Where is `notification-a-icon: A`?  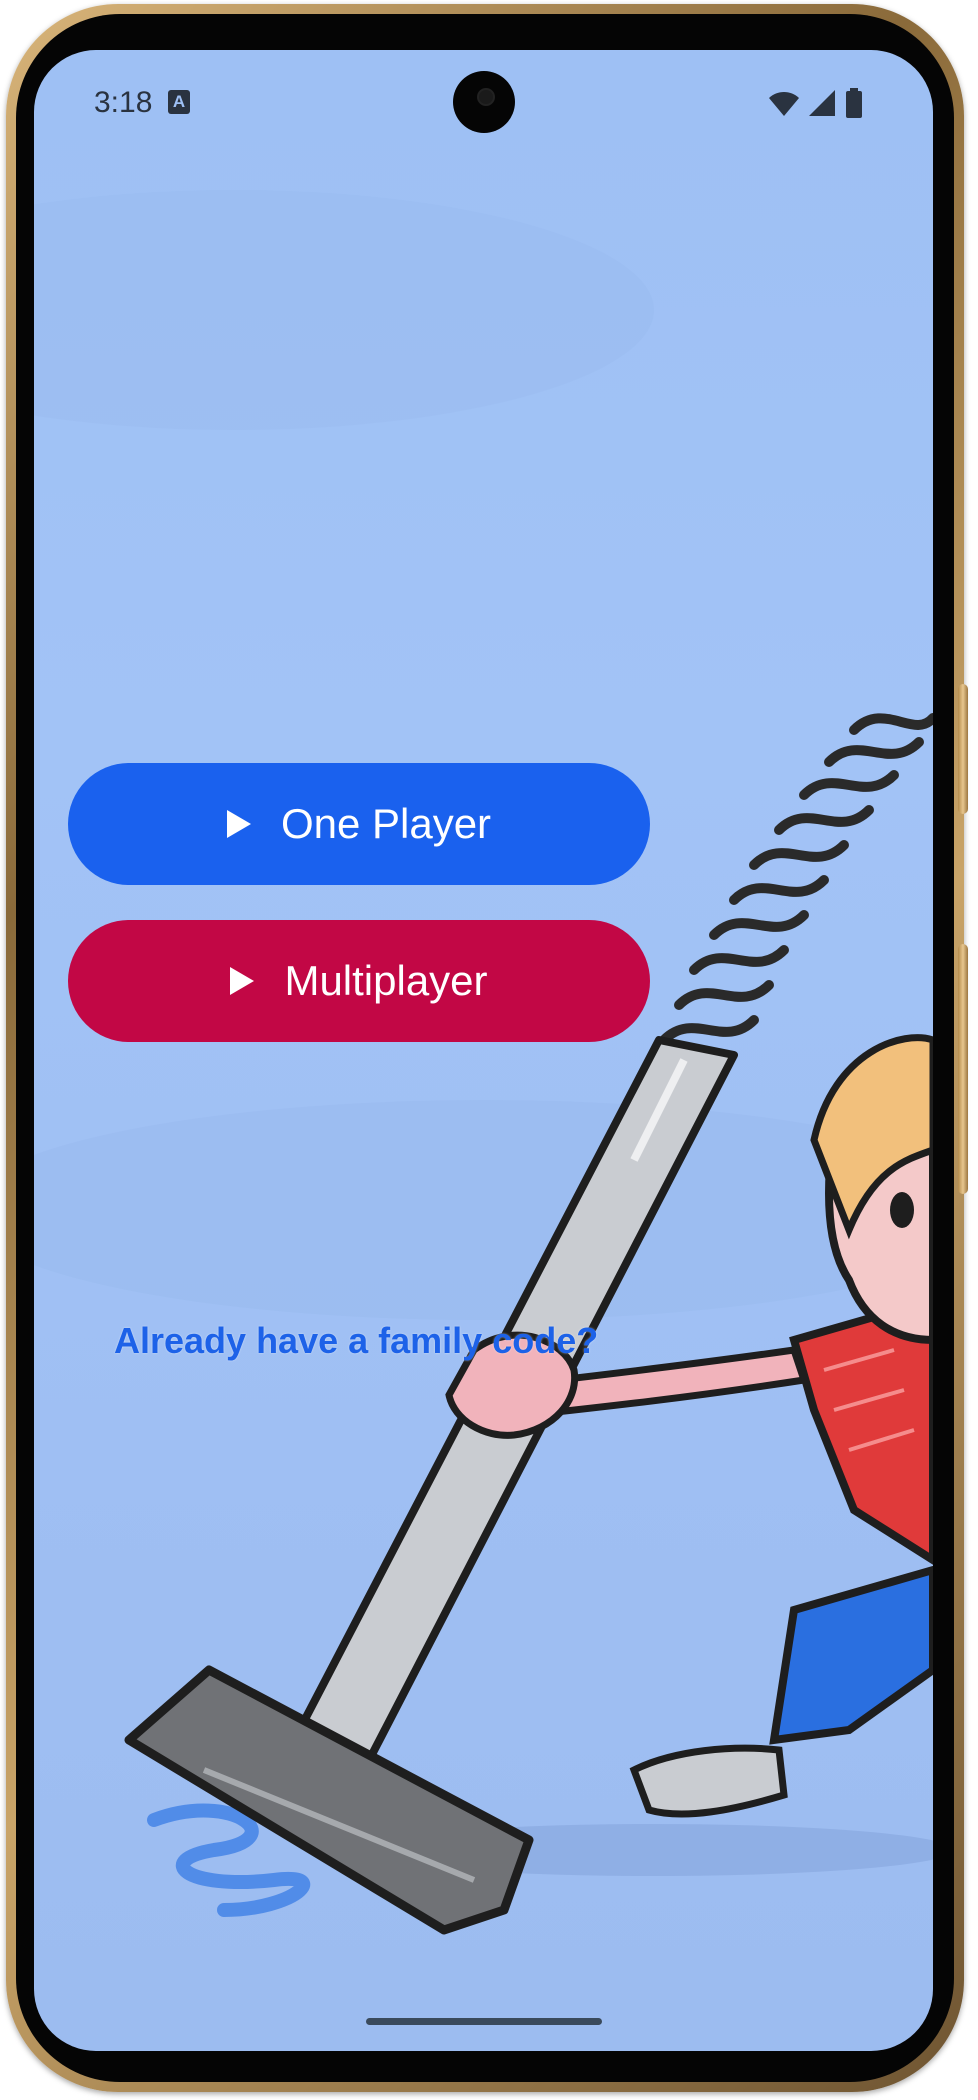
notification-a-icon: A is located at coordinates (179, 102).